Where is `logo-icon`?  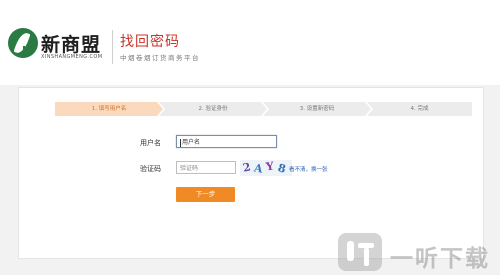 logo-icon is located at coordinates (23, 43).